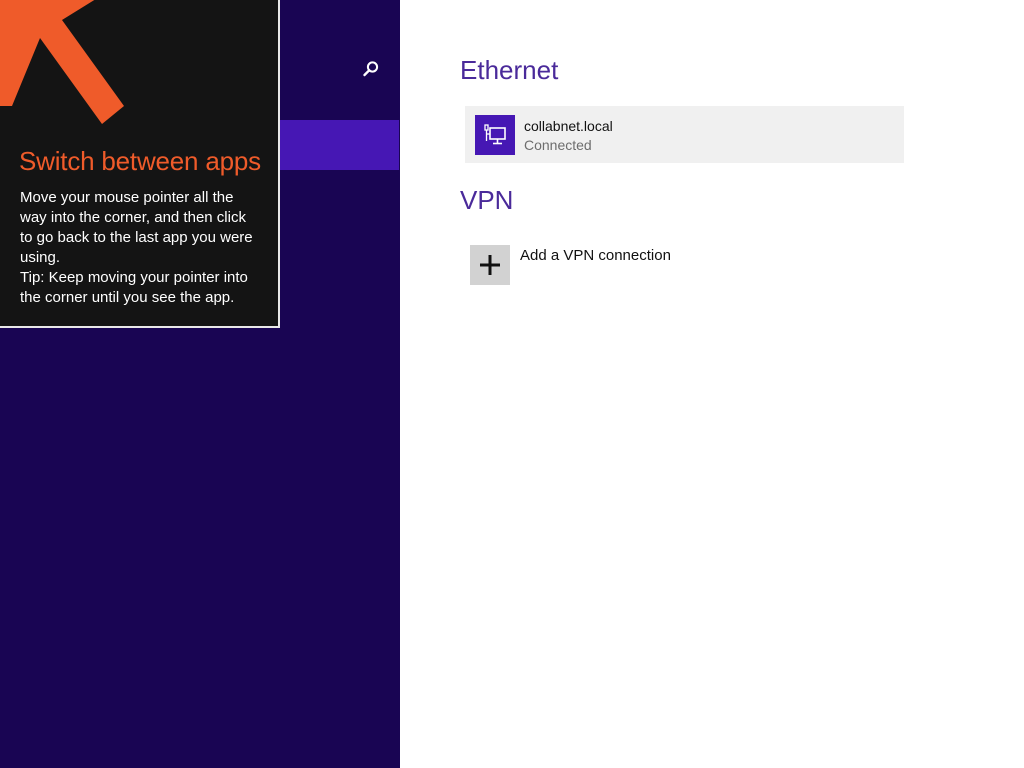  What do you see at coordinates (490, 265) in the screenshot?
I see `plus-icon` at bounding box center [490, 265].